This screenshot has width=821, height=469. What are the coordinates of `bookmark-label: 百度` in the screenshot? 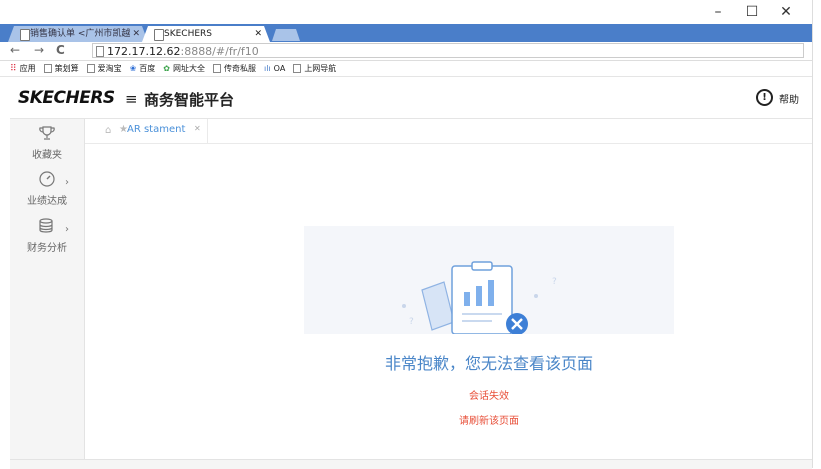 It's located at (147, 68).